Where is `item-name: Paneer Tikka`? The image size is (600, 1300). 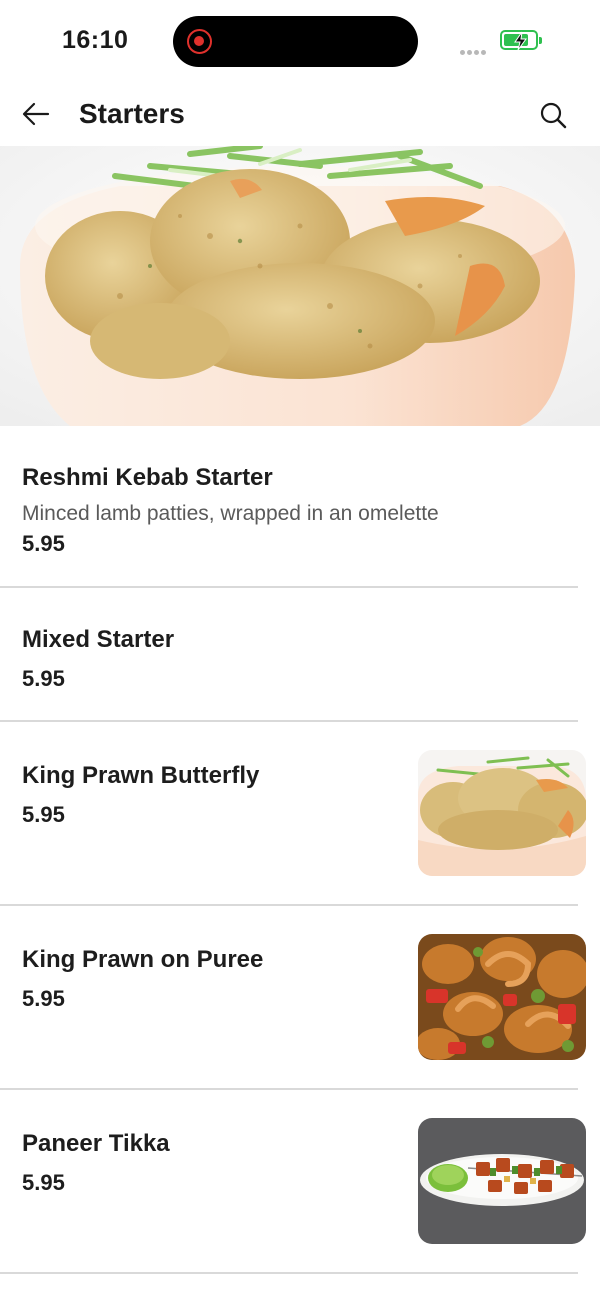
item-name: Paneer Tikka is located at coordinates (96, 1143).